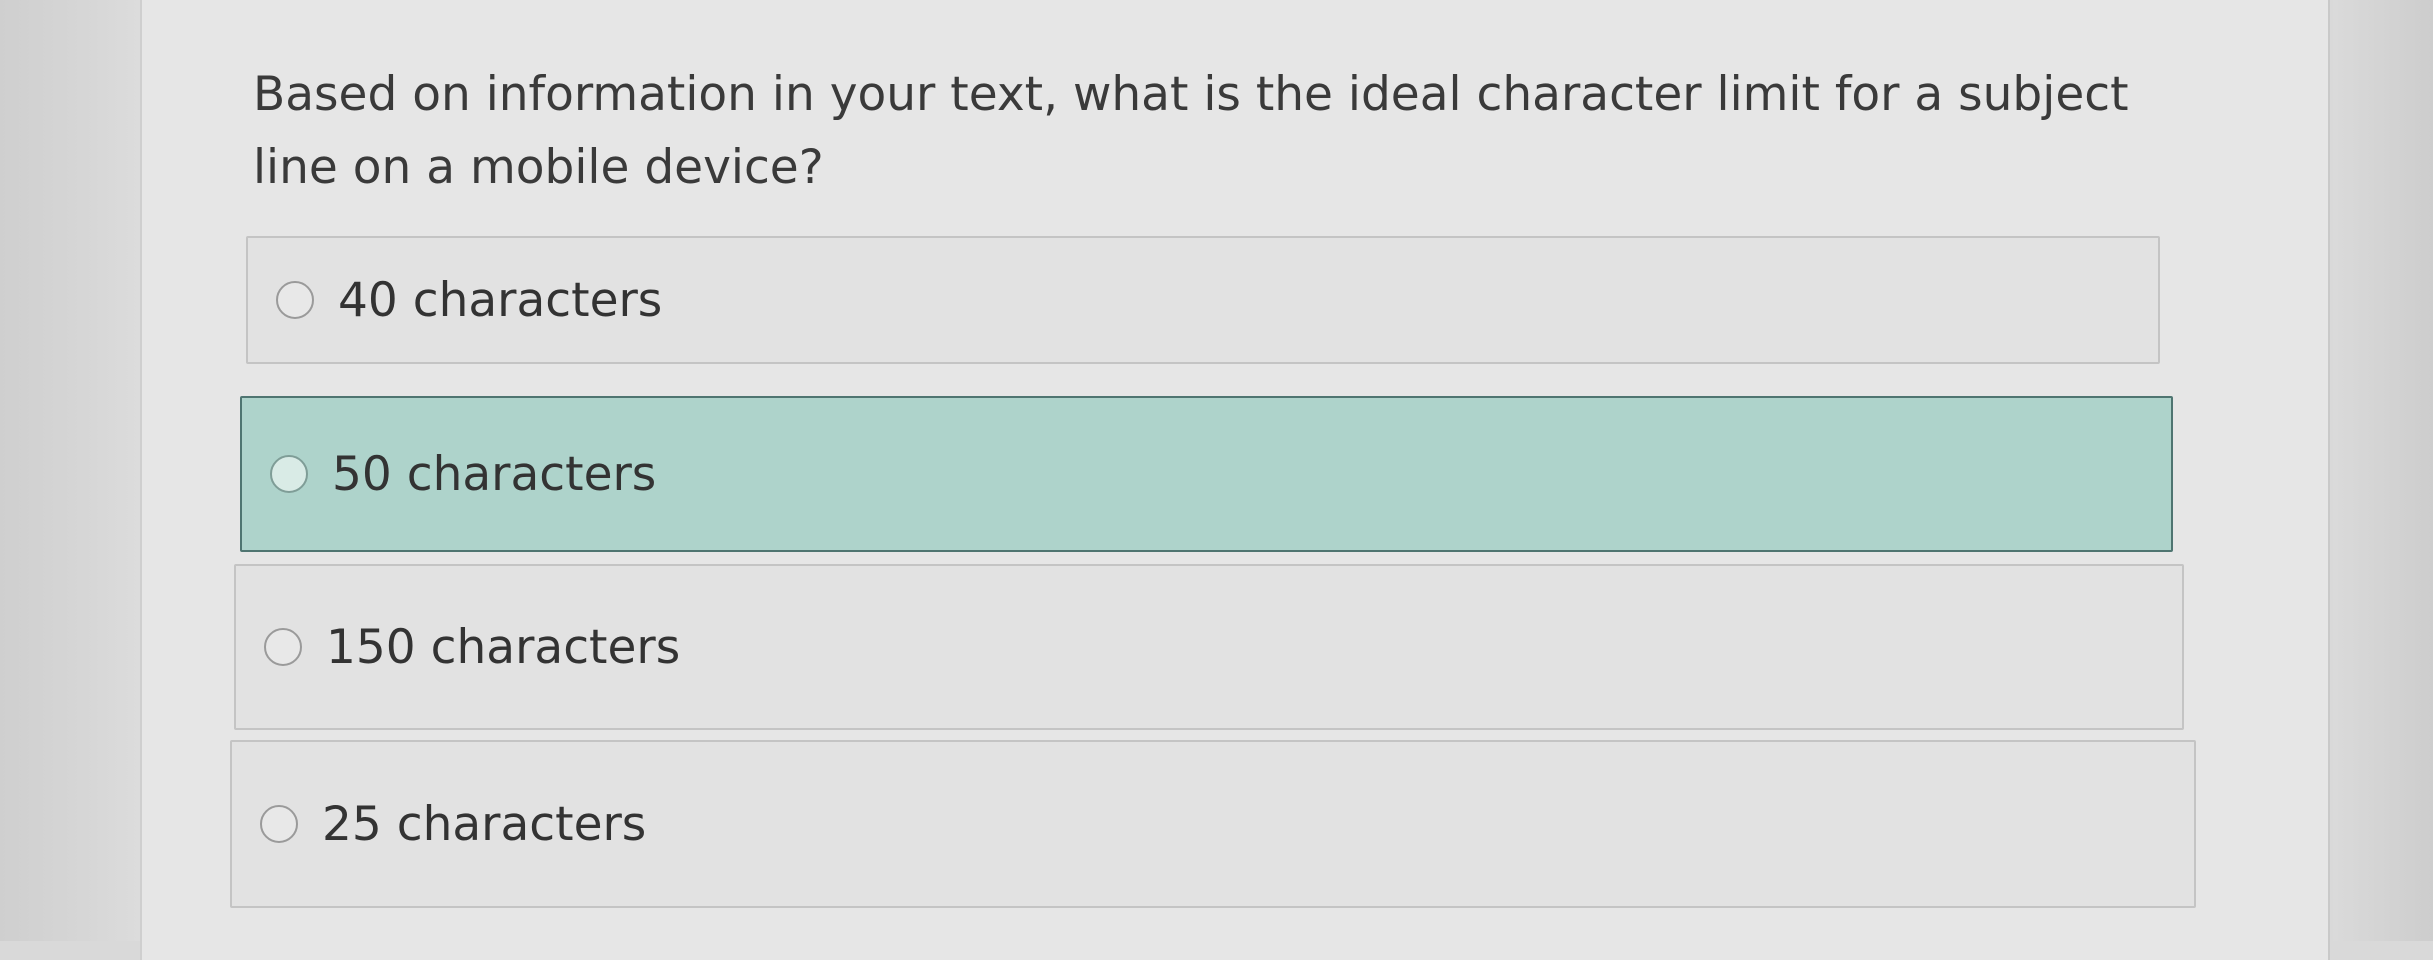  Describe the element at coordinates (484, 824) in the screenshot. I see `answer-option-label: 25 characters` at that location.